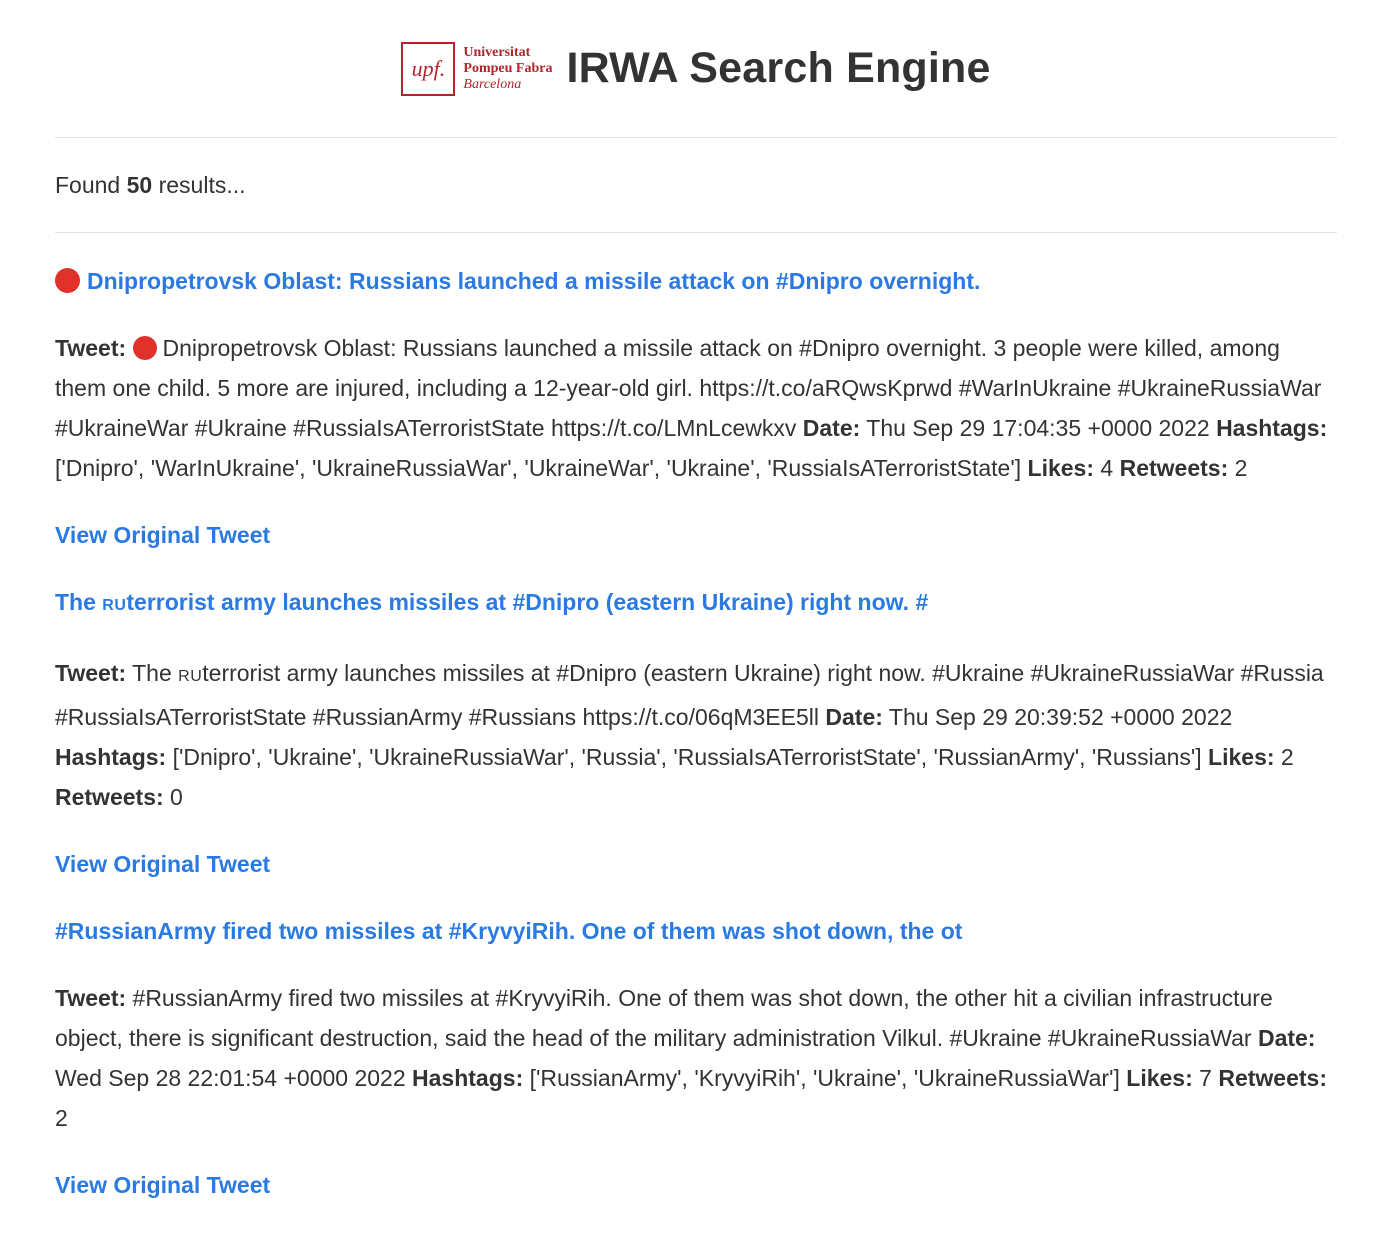 The height and width of the screenshot is (1241, 1400). Describe the element at coordinates (497, 52) in the screenshot. I see `logo-line-1: Universitat` at that location.